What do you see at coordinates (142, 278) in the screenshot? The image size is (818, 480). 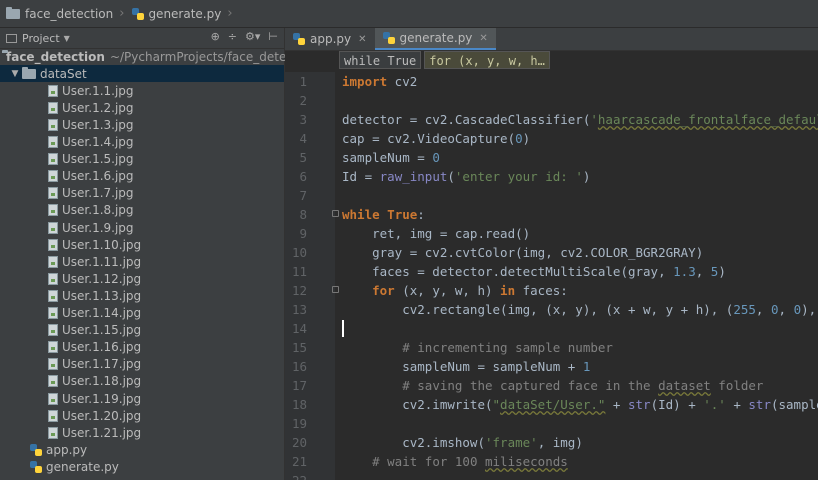 I see `tree-row: User.1.12.jpg` at bounding box center [142, 278].